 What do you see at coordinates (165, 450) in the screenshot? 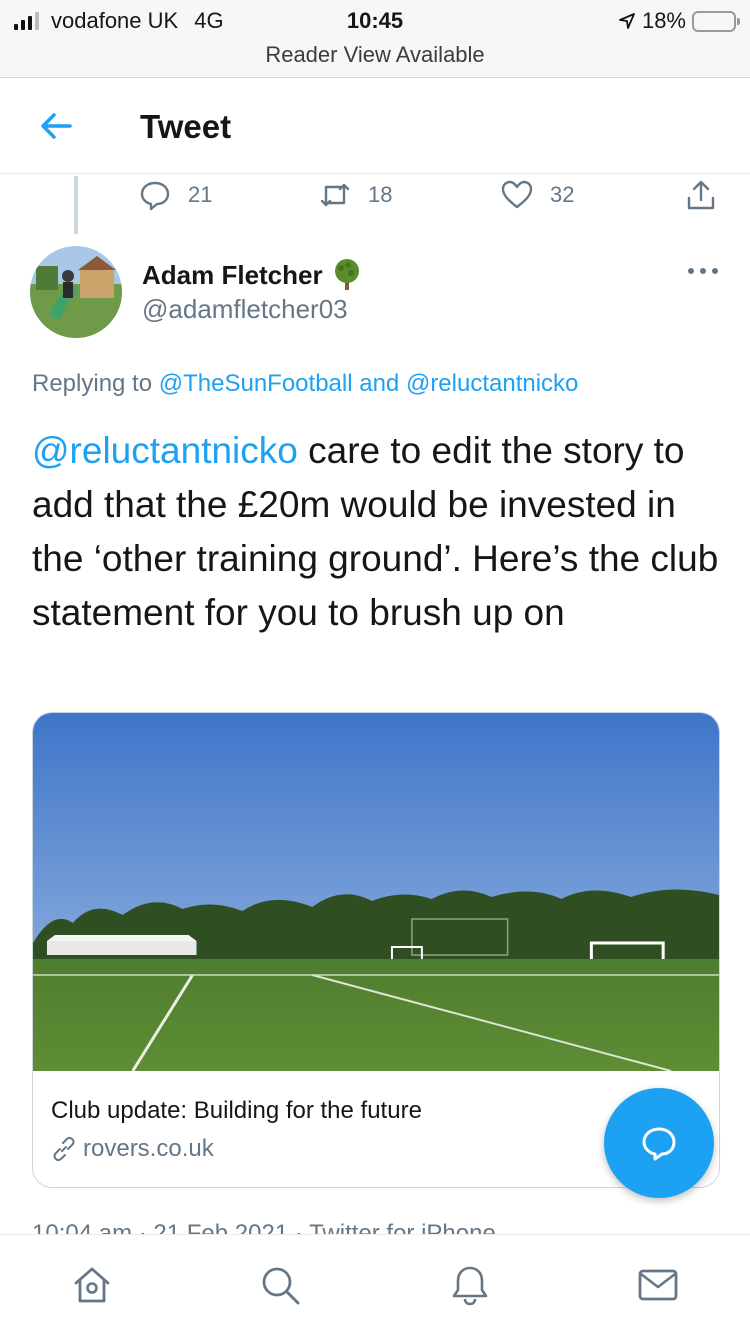
I see `tweet-mention: @reluctantnicko` at bounding box center [165, 450].